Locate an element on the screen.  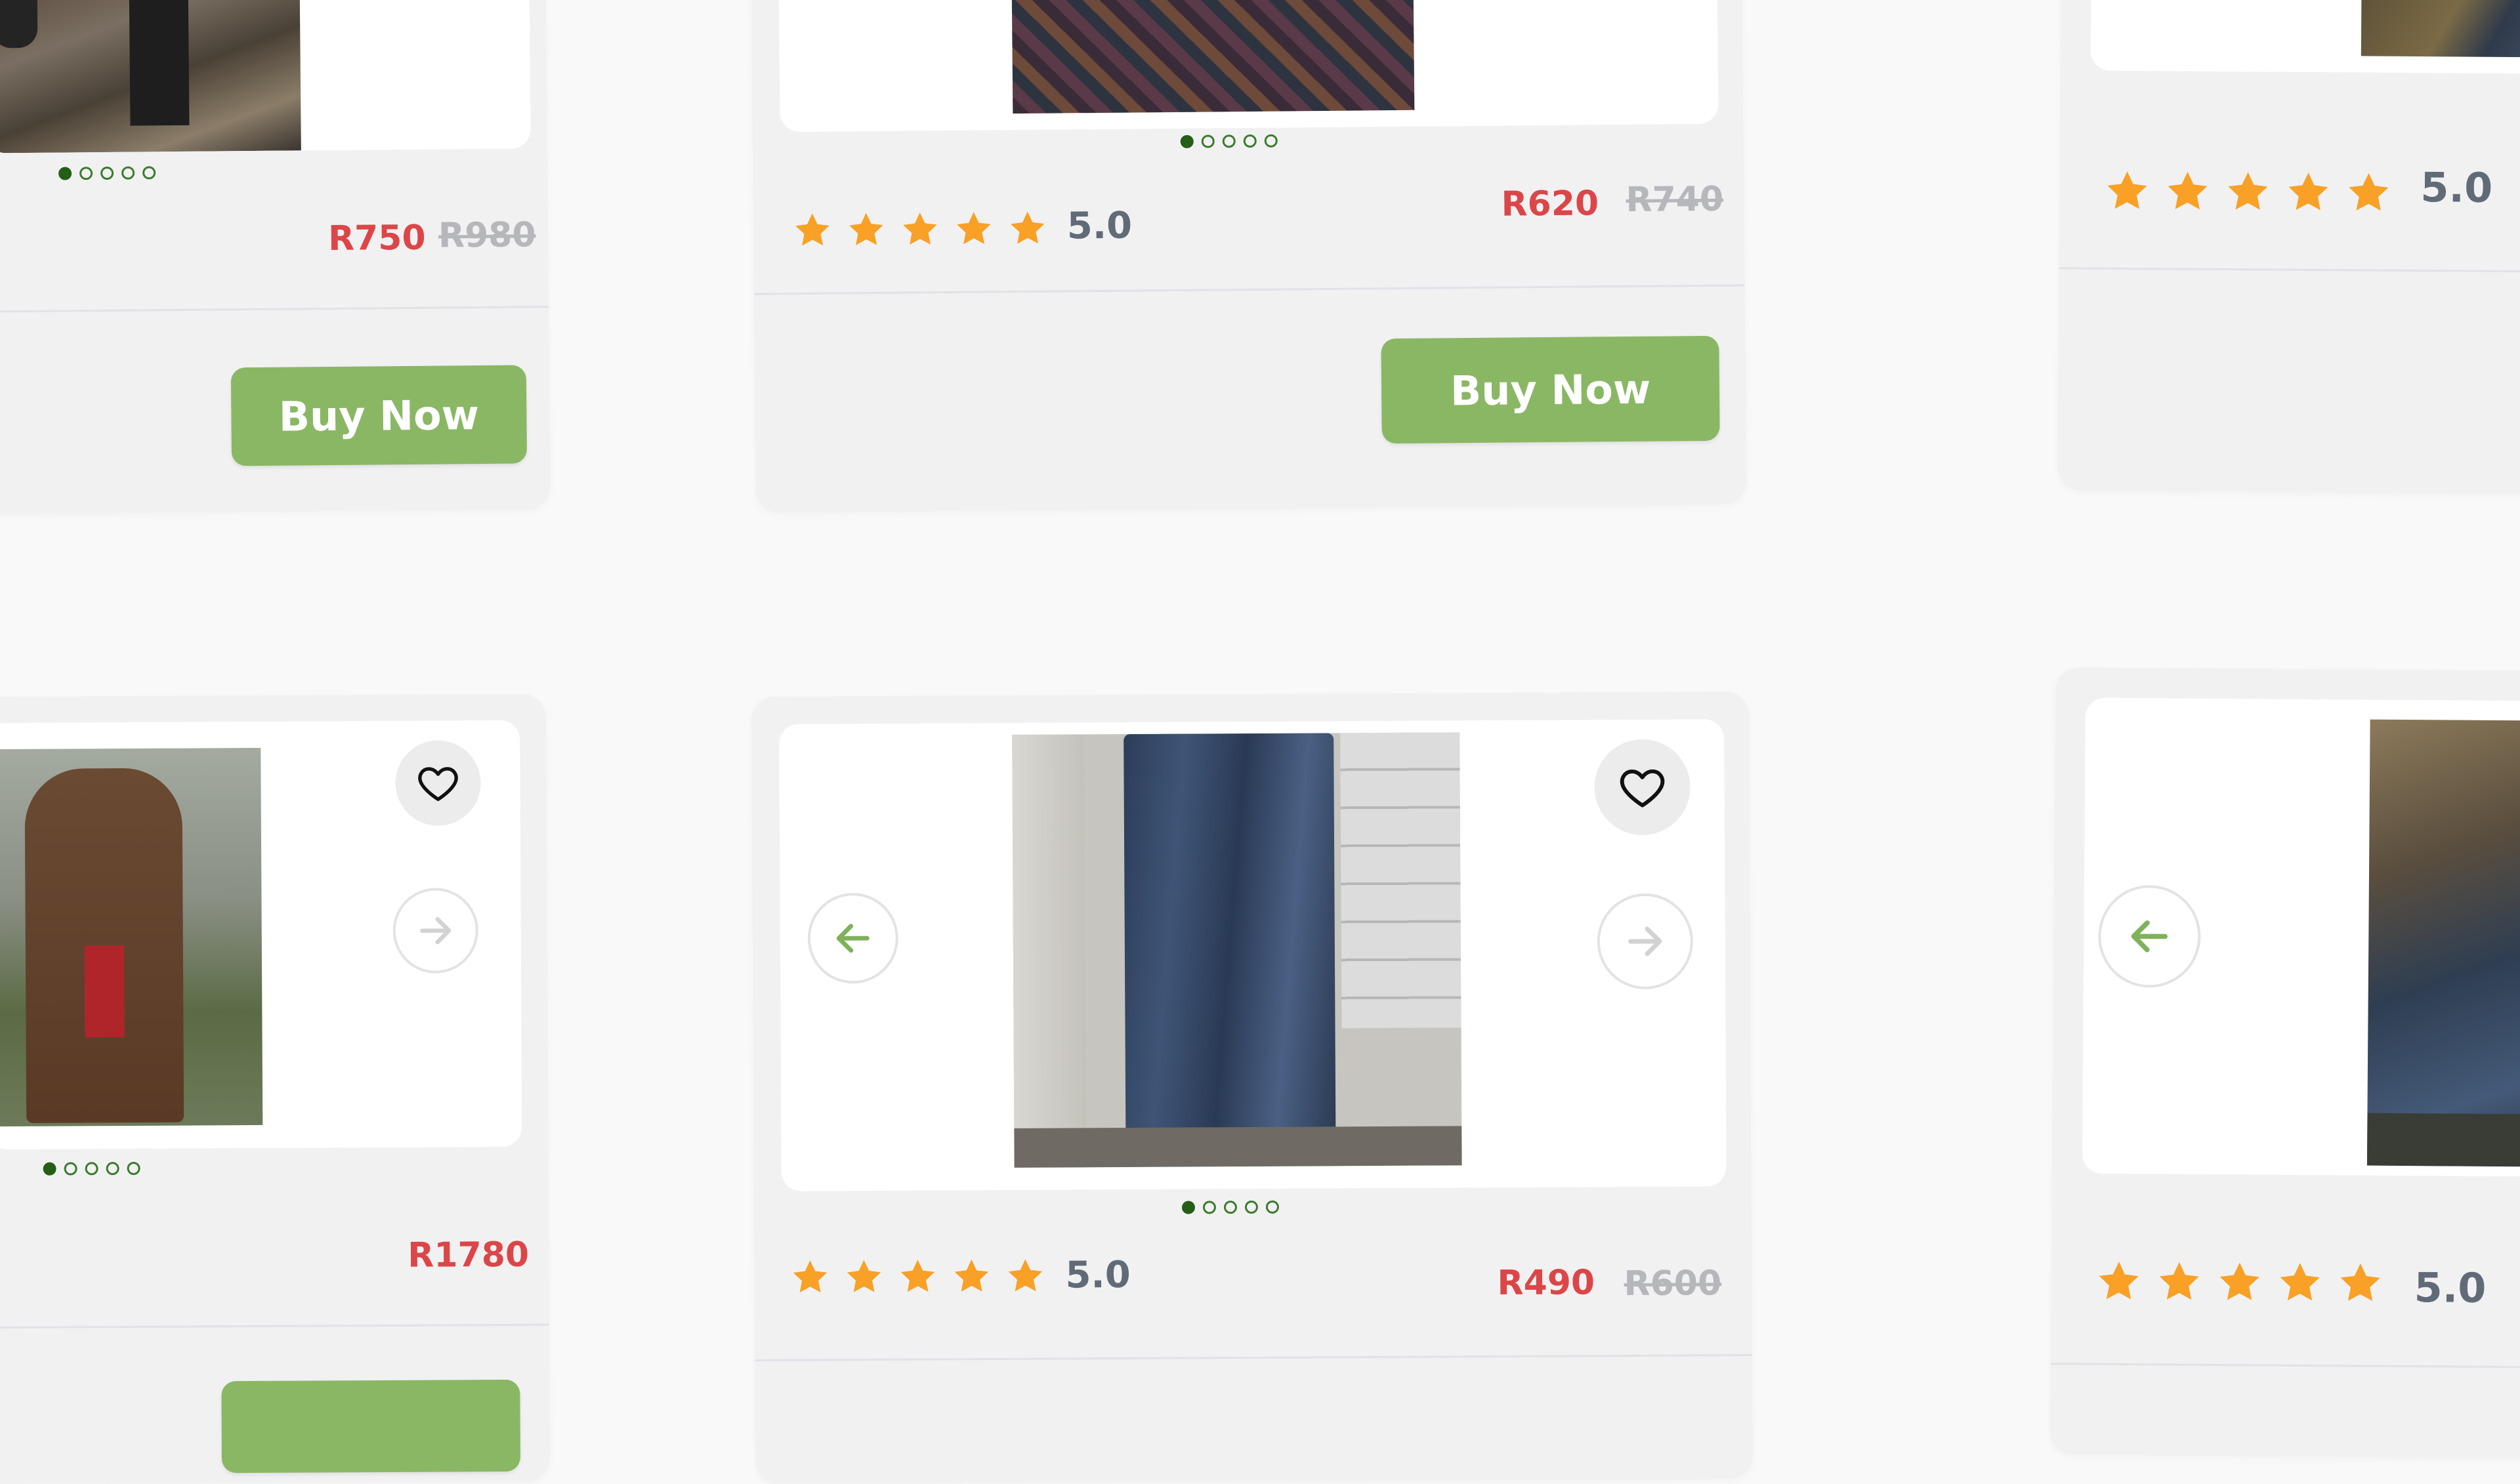
product-card-top-center: 5.0 R620 R740 Buy Now is located at coordinates (1249, 256).